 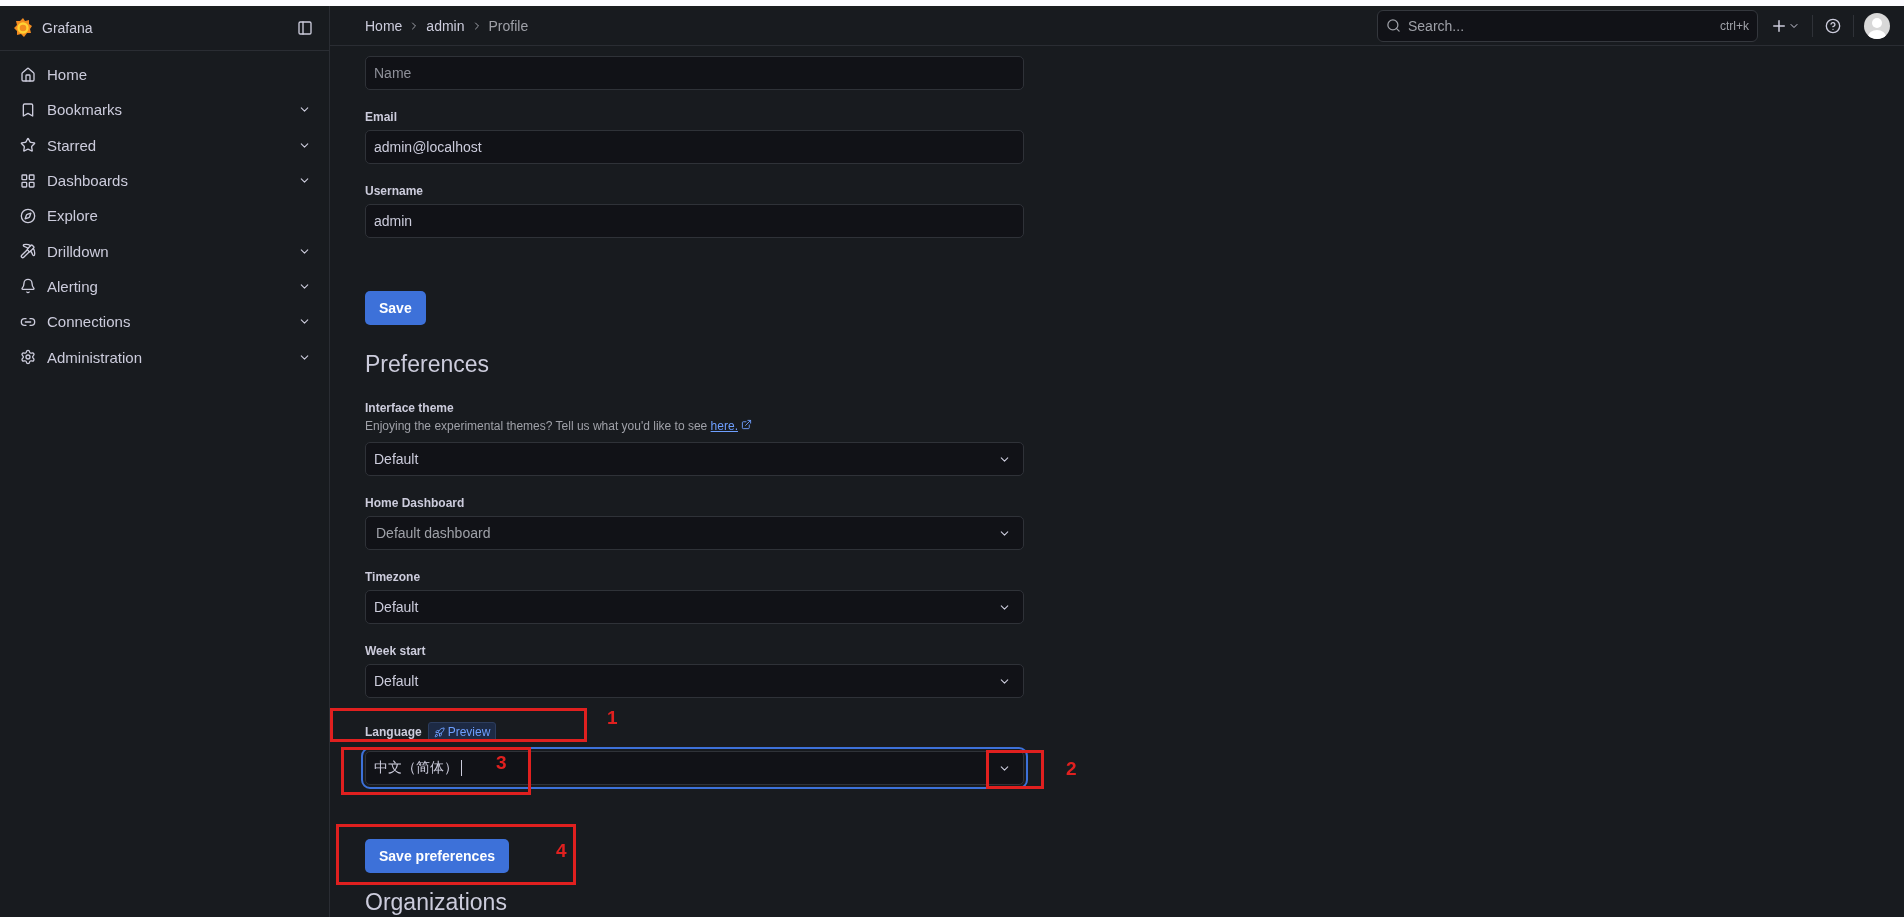 What do you see at coordinates (1393, 25) in the screenshot?
I see `search-icon` at bounding box center [1393, 25].